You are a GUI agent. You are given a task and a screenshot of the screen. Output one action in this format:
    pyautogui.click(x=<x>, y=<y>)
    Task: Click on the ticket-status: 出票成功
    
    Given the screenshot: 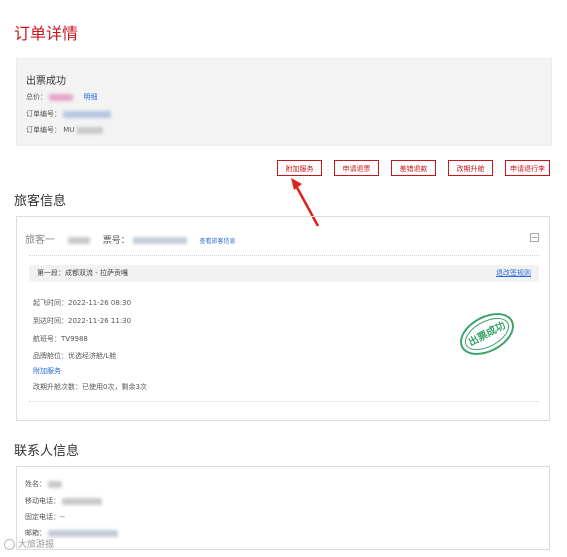 What is the action you would take?
    pyautogui.click(x=46, y=81)
    